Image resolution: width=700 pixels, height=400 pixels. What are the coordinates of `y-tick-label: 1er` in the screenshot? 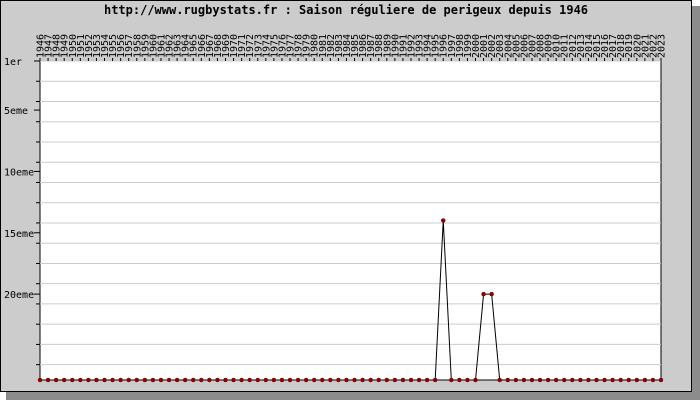 It's located at (13, 62).